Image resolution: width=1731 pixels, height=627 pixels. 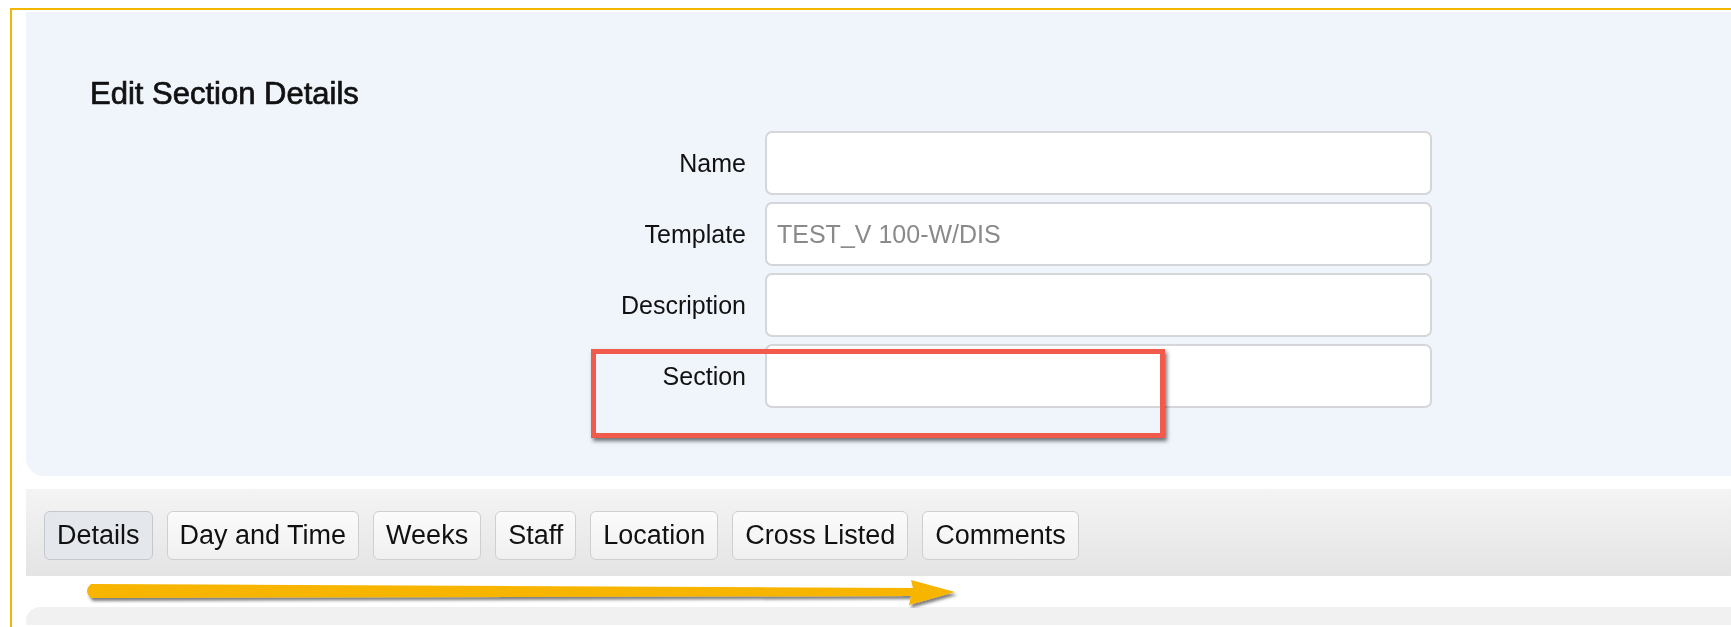 I want to click on field-label: Template, so click(x=694, y=234).